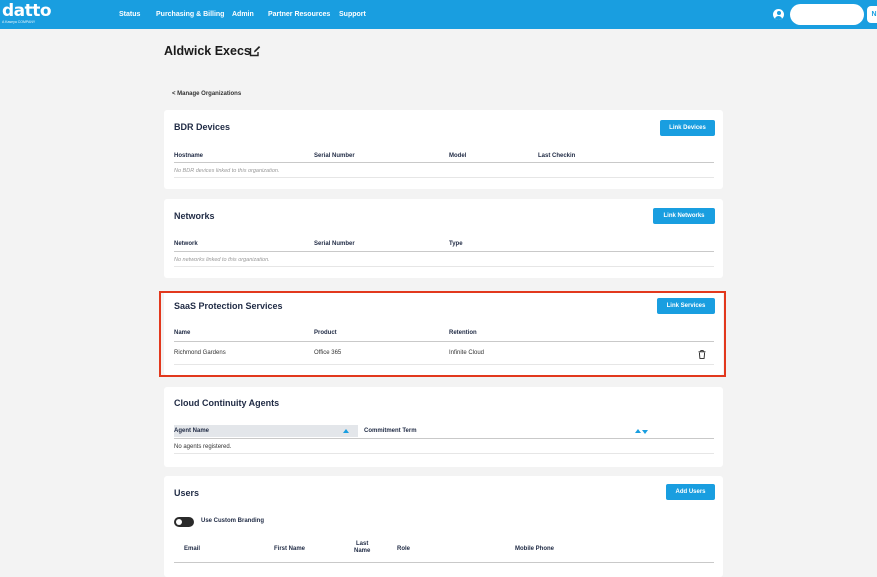 This screenshot has height=577, width=877. I want to click on column-header-commitment-term: Commitment Term, so click(390, 431).